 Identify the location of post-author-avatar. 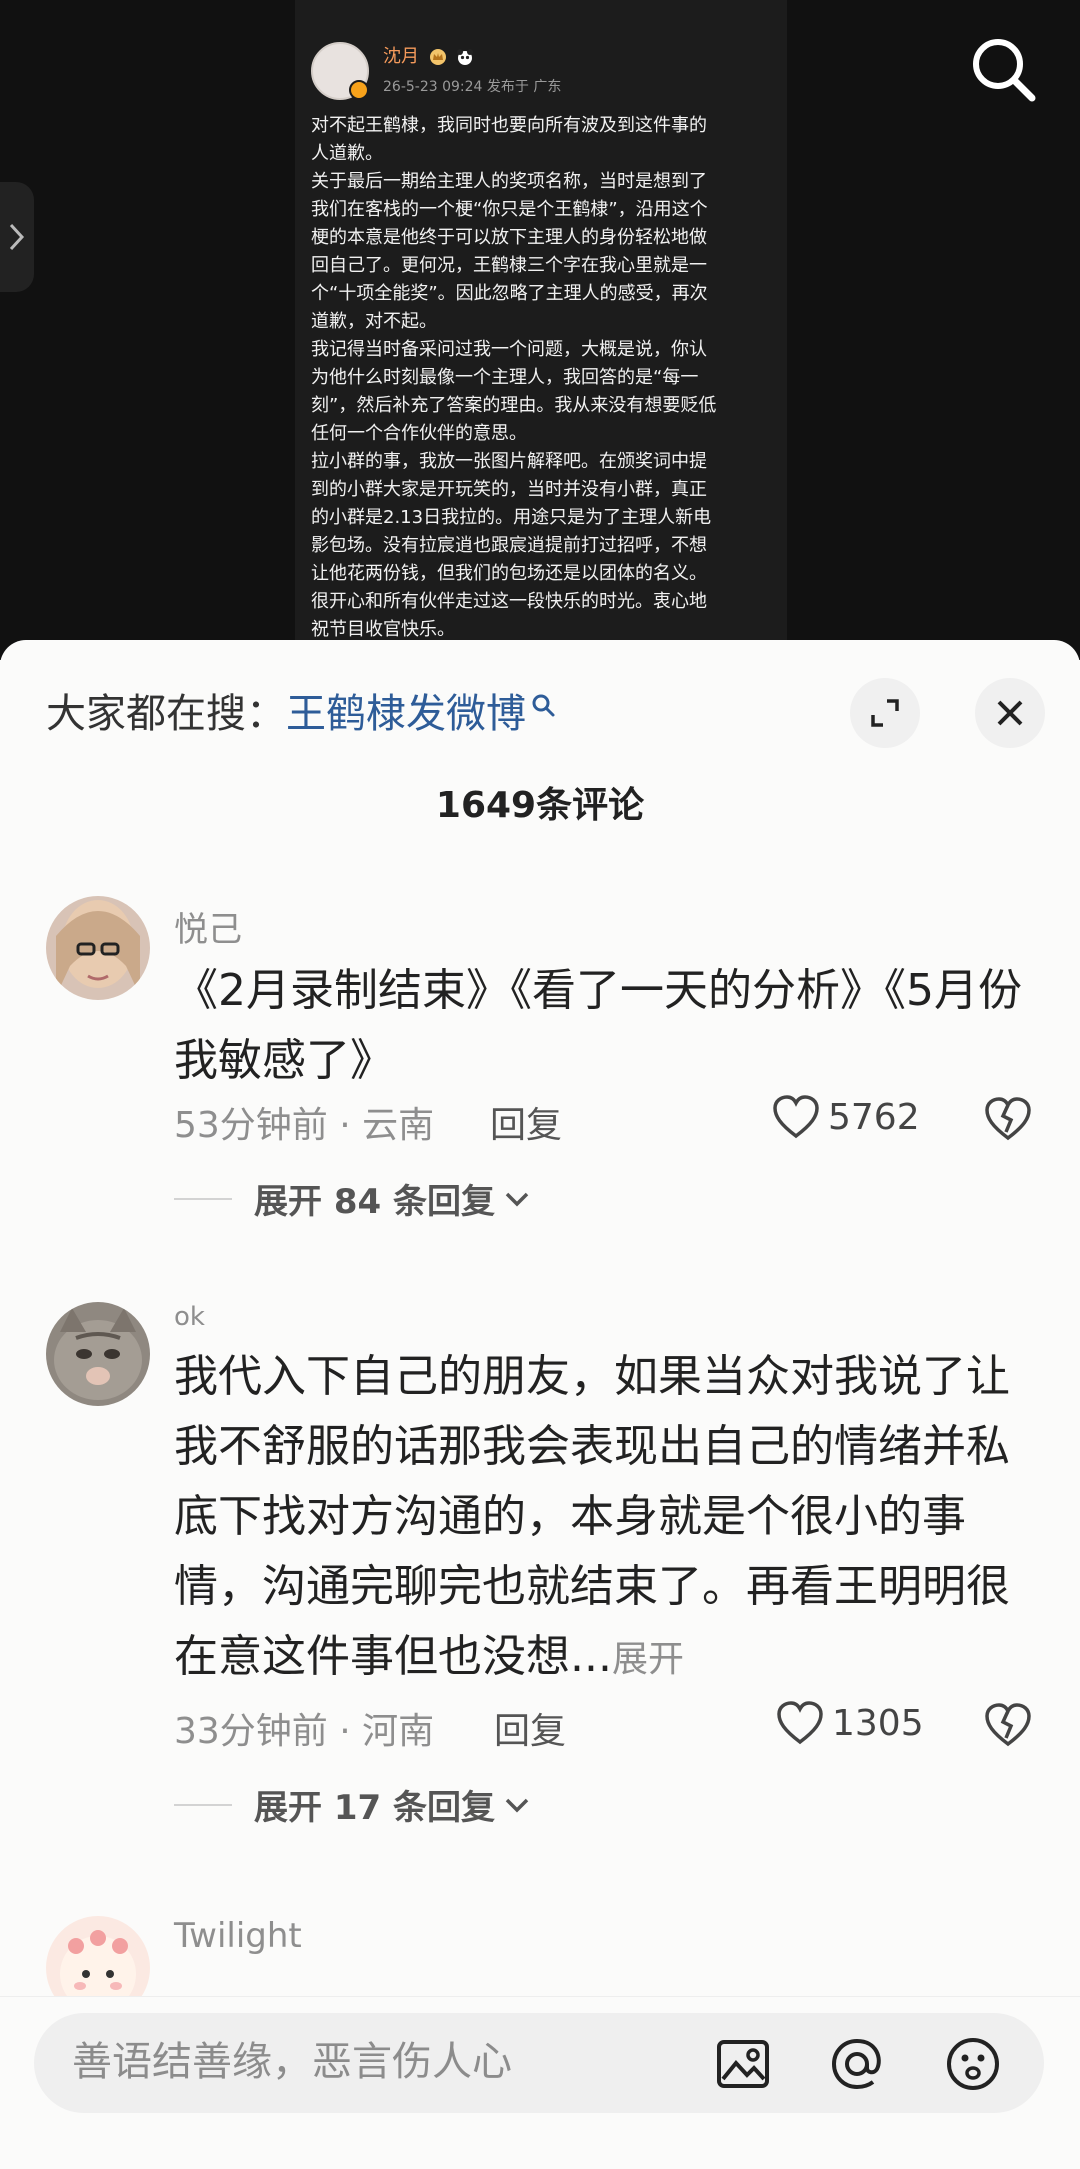
(340, 71).